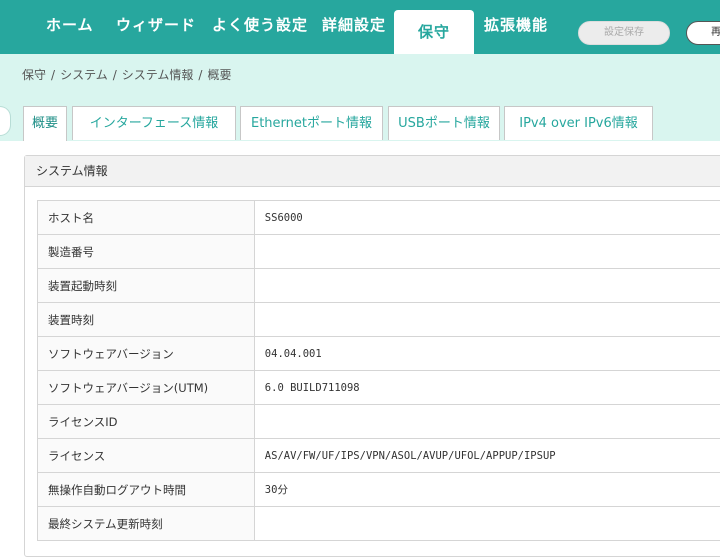  I want to click on row-label: 最終システム更新時刻, so click(146, 524).